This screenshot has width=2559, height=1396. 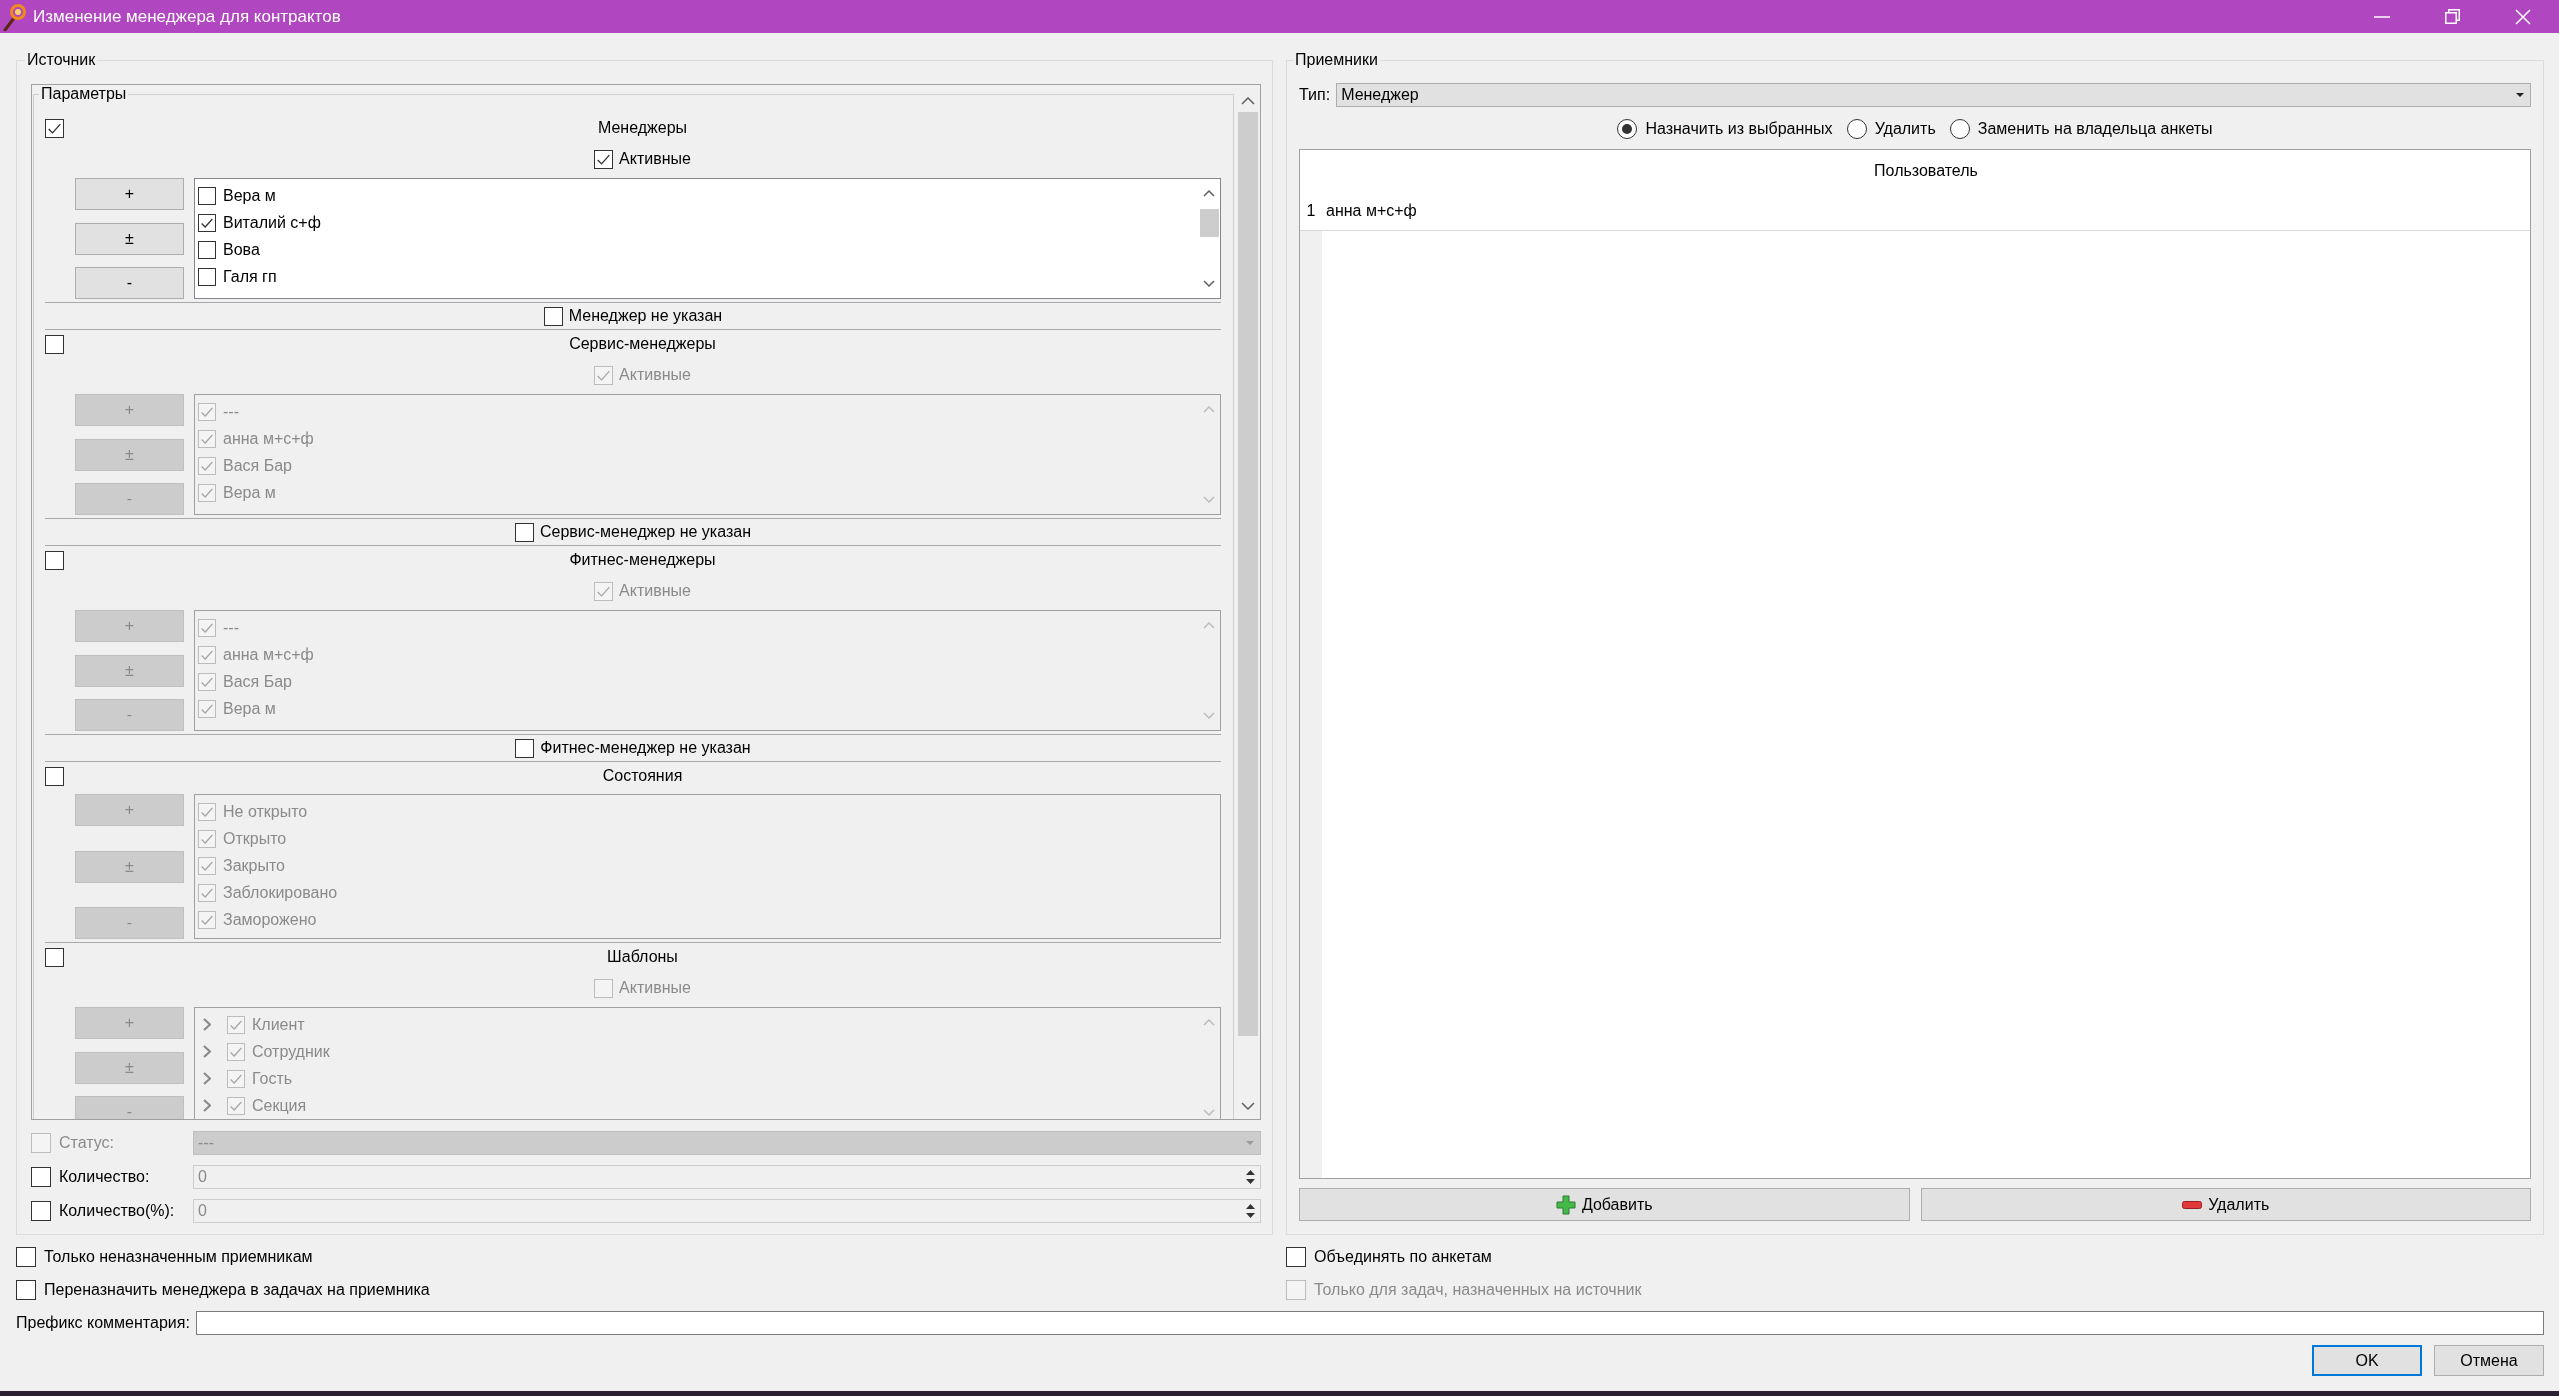 I want to click on field-label: Статус:, so click(x=87, y=1143).